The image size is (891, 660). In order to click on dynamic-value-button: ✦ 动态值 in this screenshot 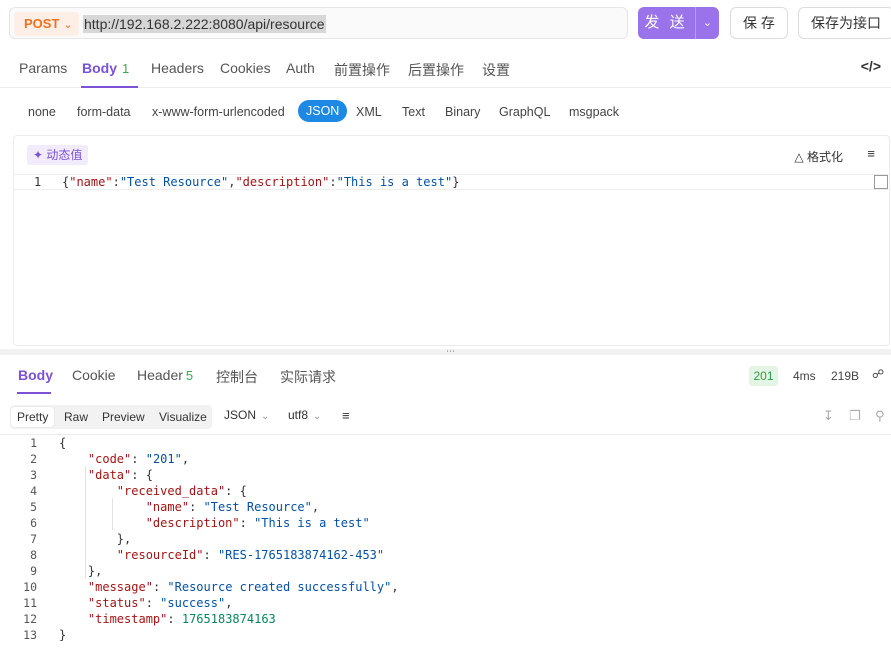, I will do `click(58, 155)`.